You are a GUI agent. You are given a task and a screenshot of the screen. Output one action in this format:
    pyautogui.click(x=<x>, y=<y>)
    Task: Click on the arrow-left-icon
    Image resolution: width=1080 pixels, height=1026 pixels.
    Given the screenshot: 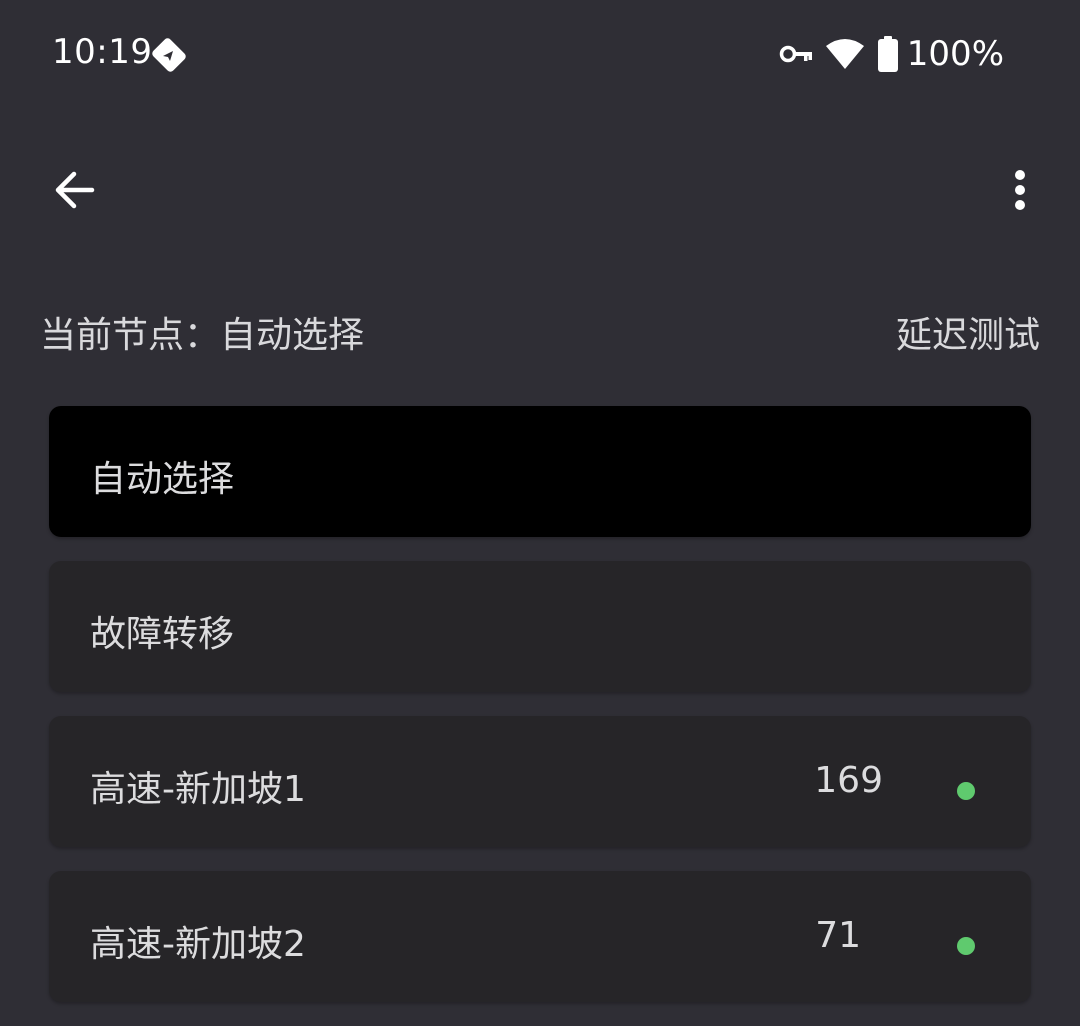 What is the action you would take?
    pyautogui.click(x=74, y=192)
    